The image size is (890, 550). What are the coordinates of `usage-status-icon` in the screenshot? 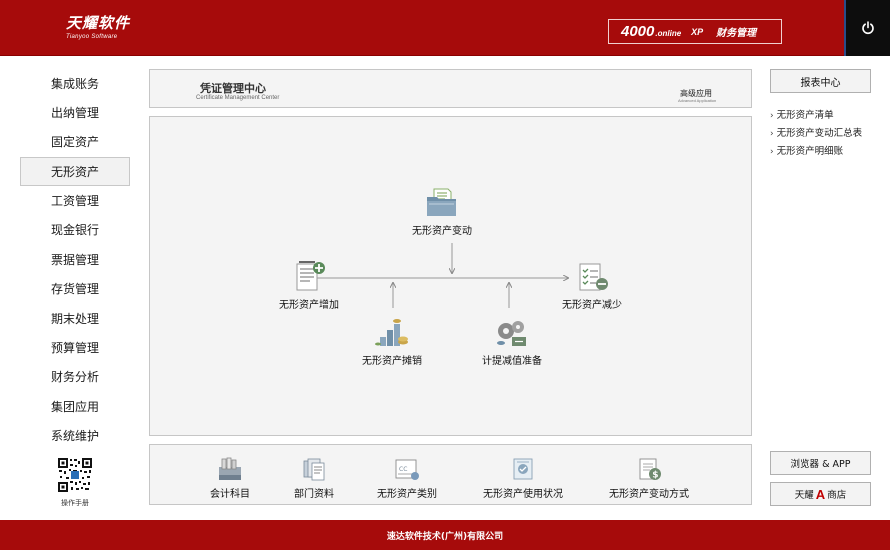 It's located at (523, 469).